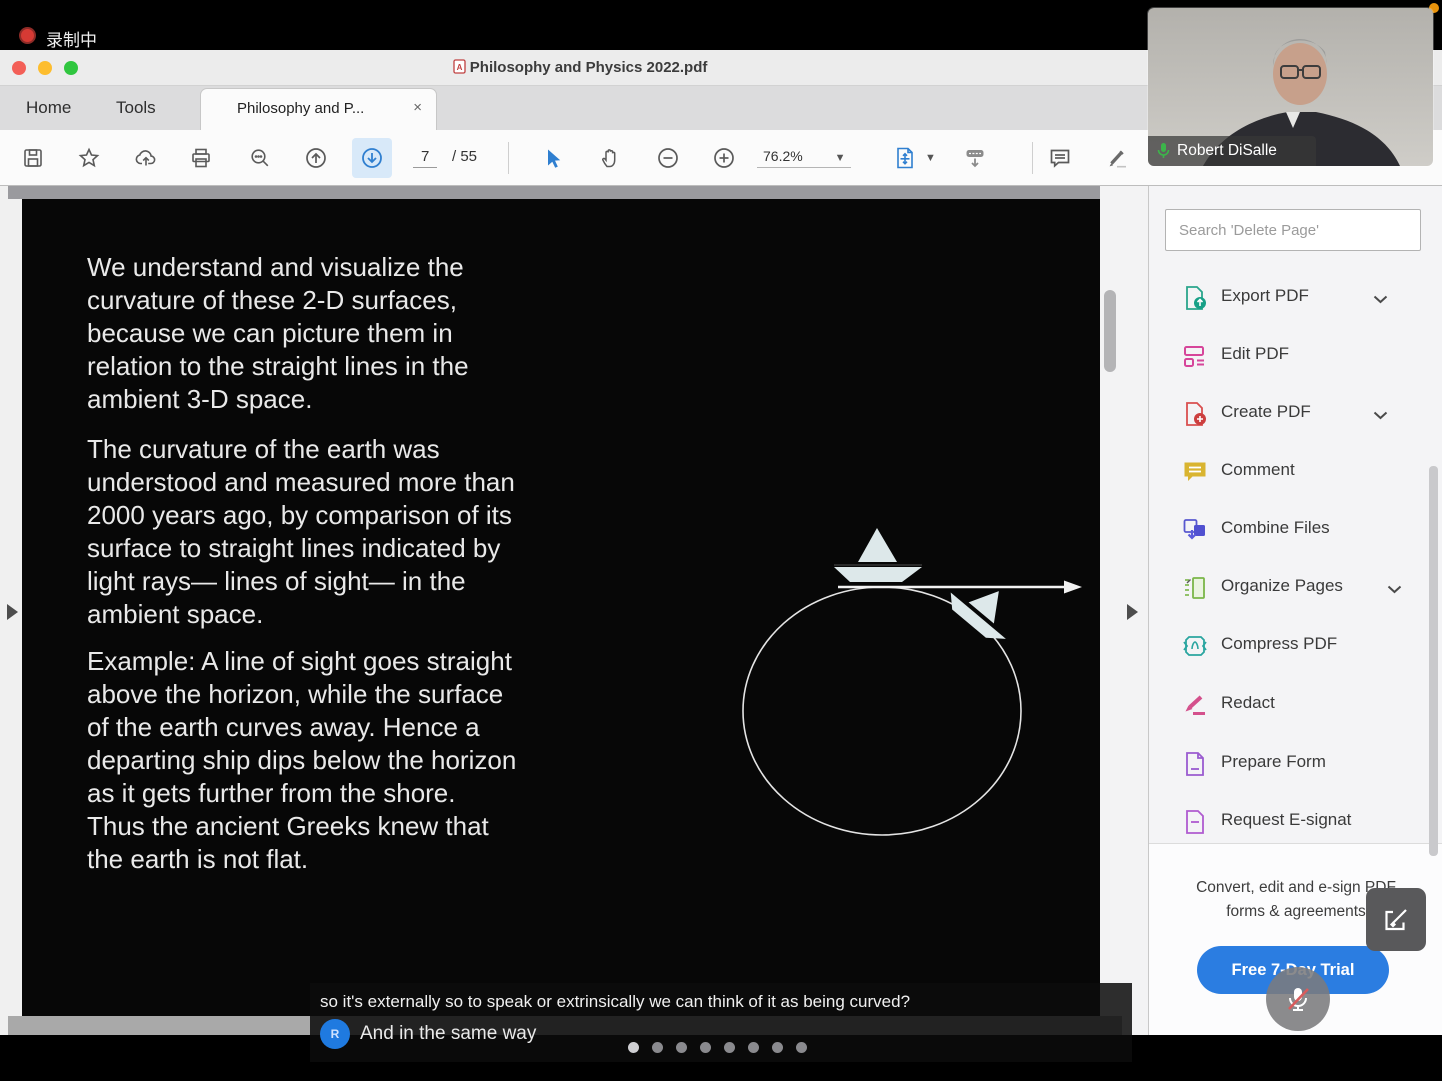  Describe the element at coordinates (136, 108) in the screenshot. I see `tab-tools: Tools` at that location.